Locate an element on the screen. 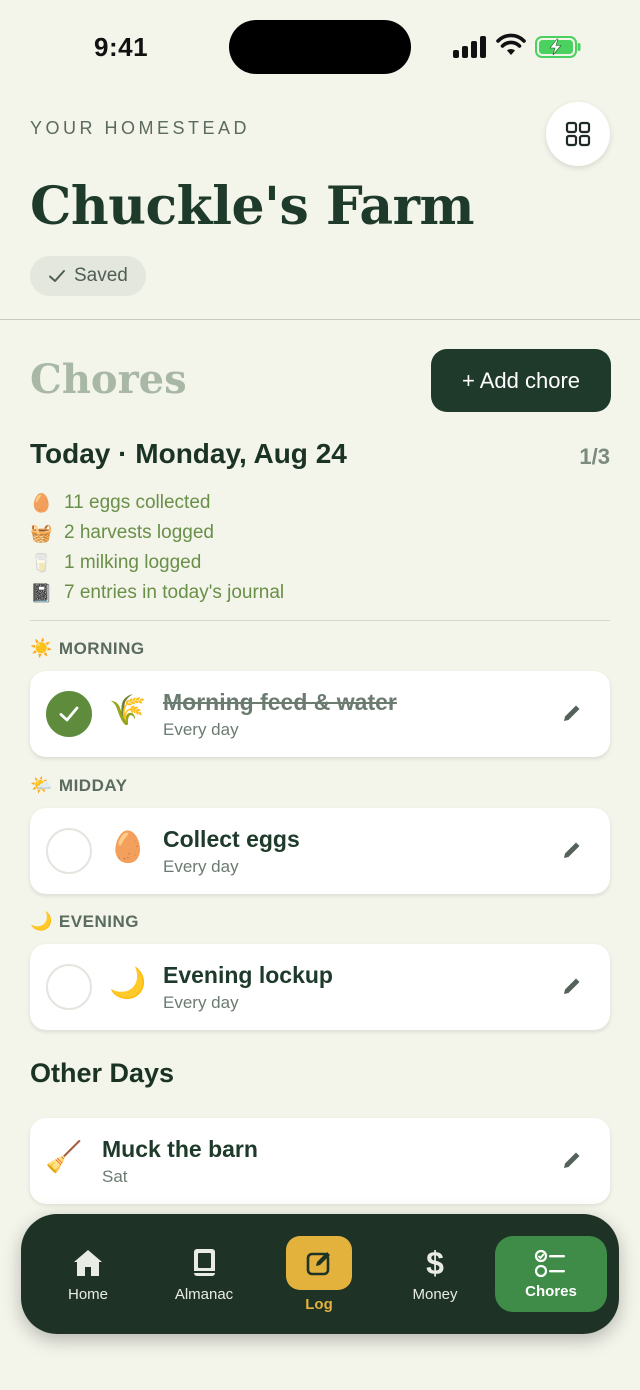 This screenshot has height=1390, width=640. grid-icon is located at coordinates (578, 134).